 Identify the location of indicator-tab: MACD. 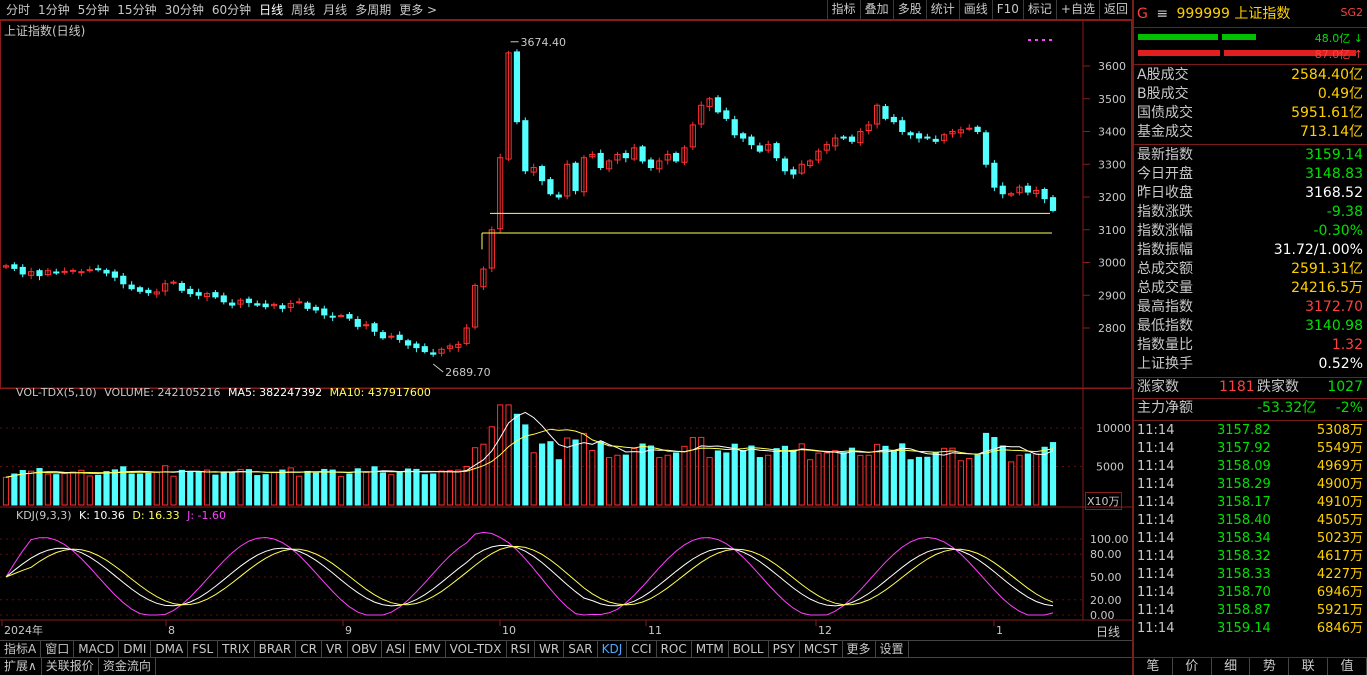
(97, 649).